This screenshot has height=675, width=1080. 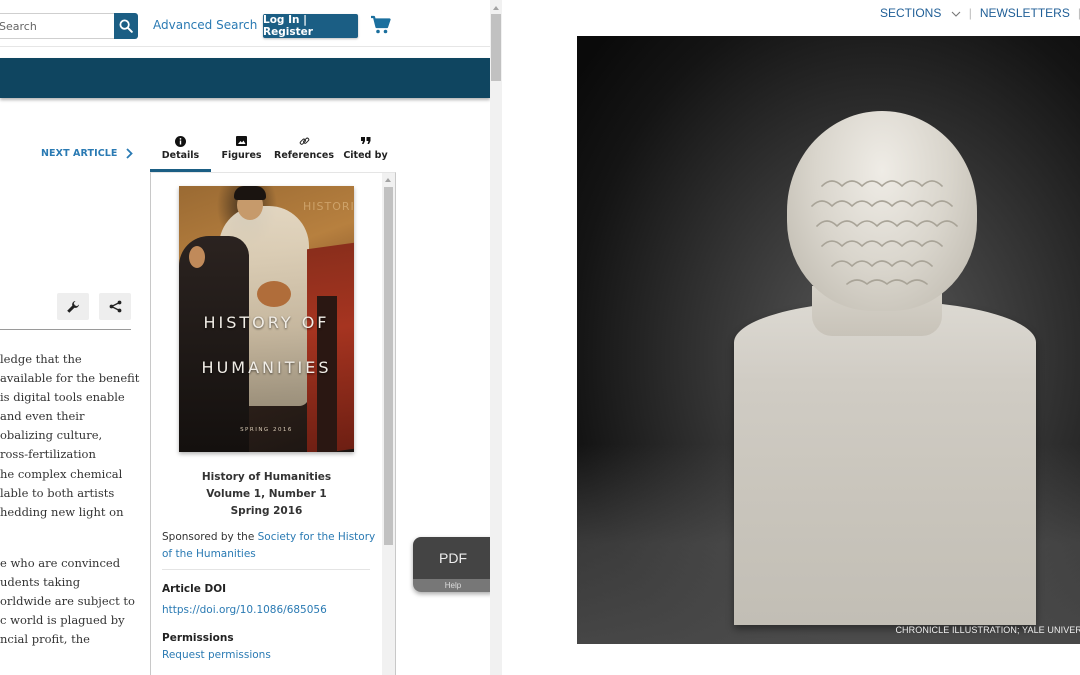 What do you see at coordinates (453, 558) in the screenshot?
I see `pdf-label: PDF` at bounding box center [453, 558].